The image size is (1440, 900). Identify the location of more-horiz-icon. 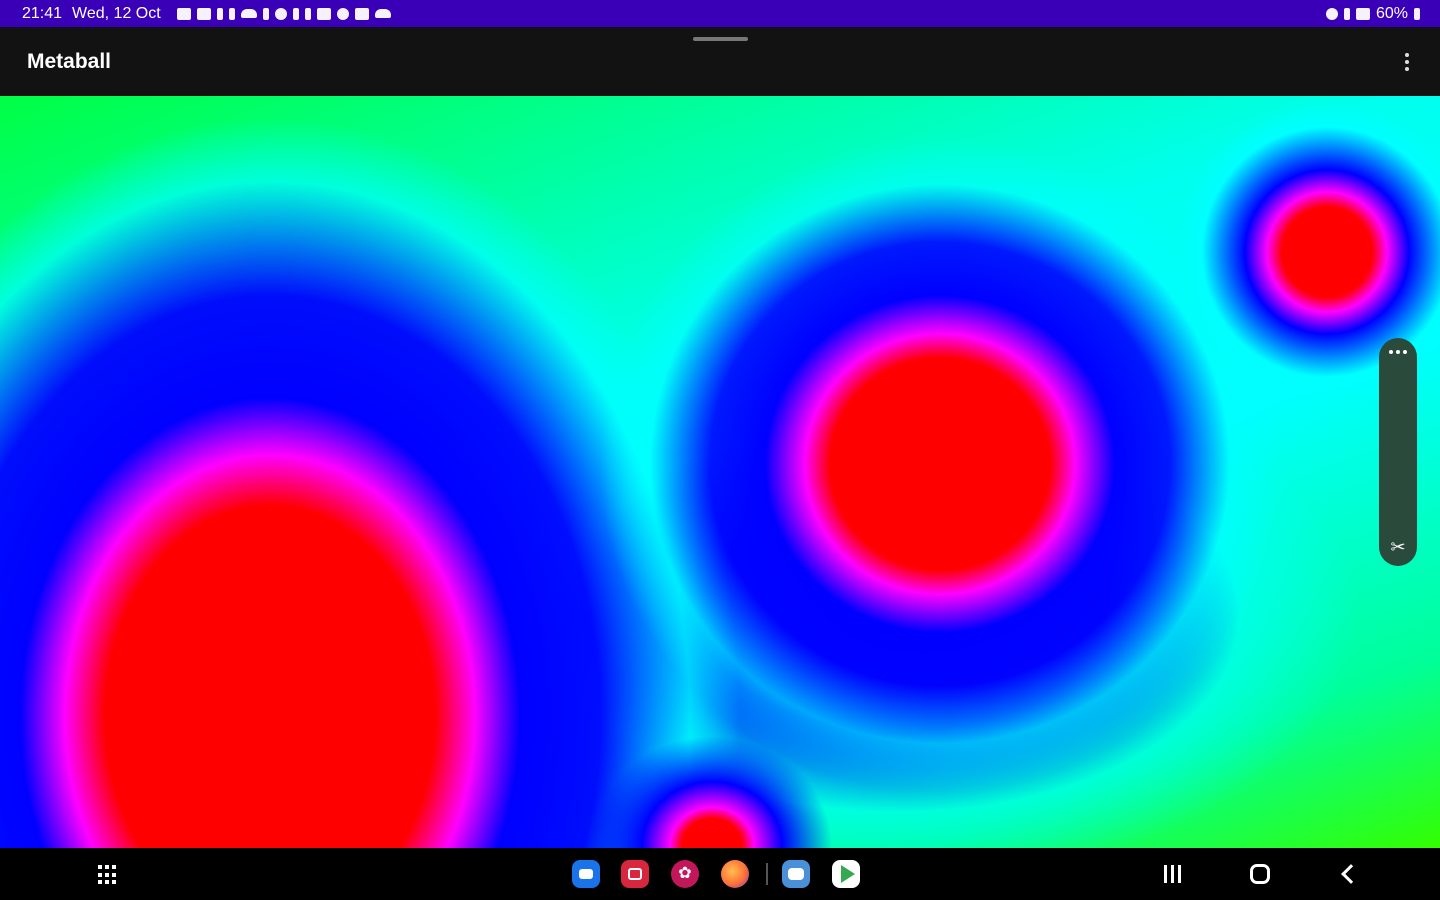
(1398, 352).